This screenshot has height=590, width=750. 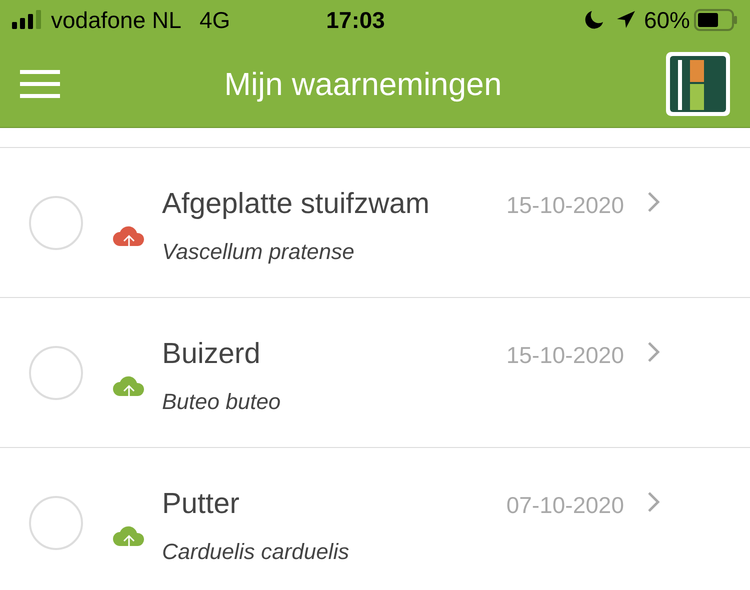 What do you see at coordinates (211, 354) in the screenshot?
I see `species-name: Buizerd` at bounding box center [211, 354].